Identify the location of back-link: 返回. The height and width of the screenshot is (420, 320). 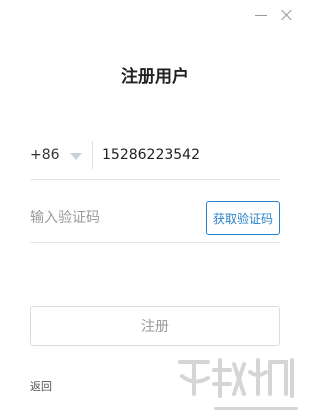
(41, 386).